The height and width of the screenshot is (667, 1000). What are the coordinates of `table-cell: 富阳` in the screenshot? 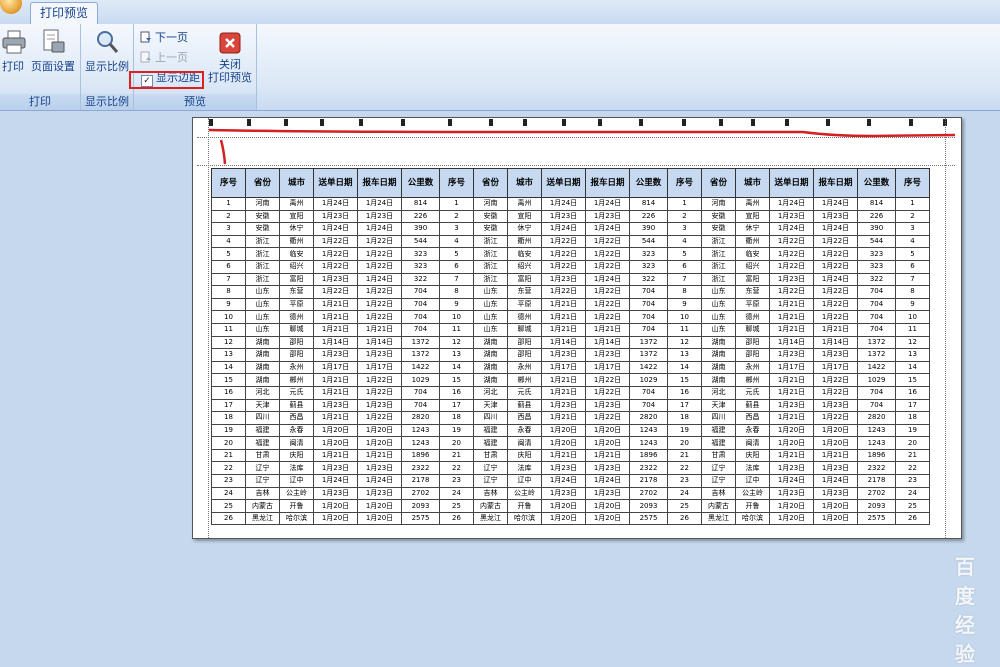 It's located at (752, 279).